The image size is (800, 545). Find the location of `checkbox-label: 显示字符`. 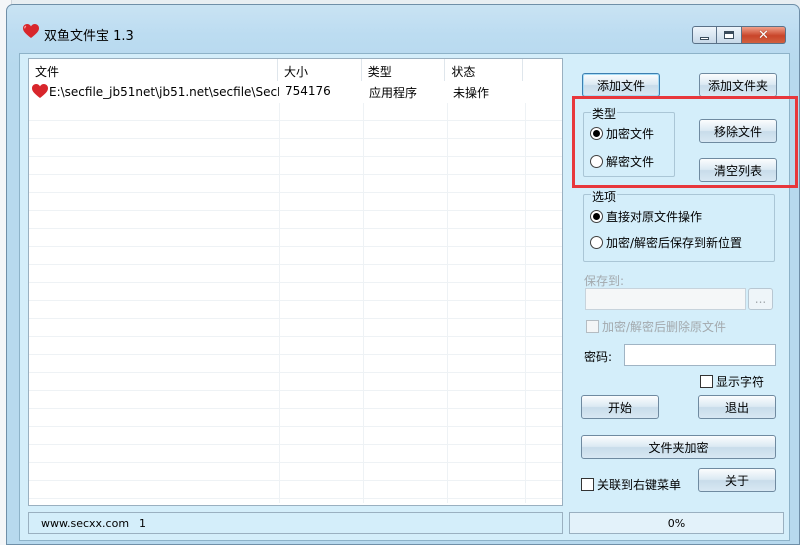

checkbox-label: 显示字符 is located at coordinates (740, 382).